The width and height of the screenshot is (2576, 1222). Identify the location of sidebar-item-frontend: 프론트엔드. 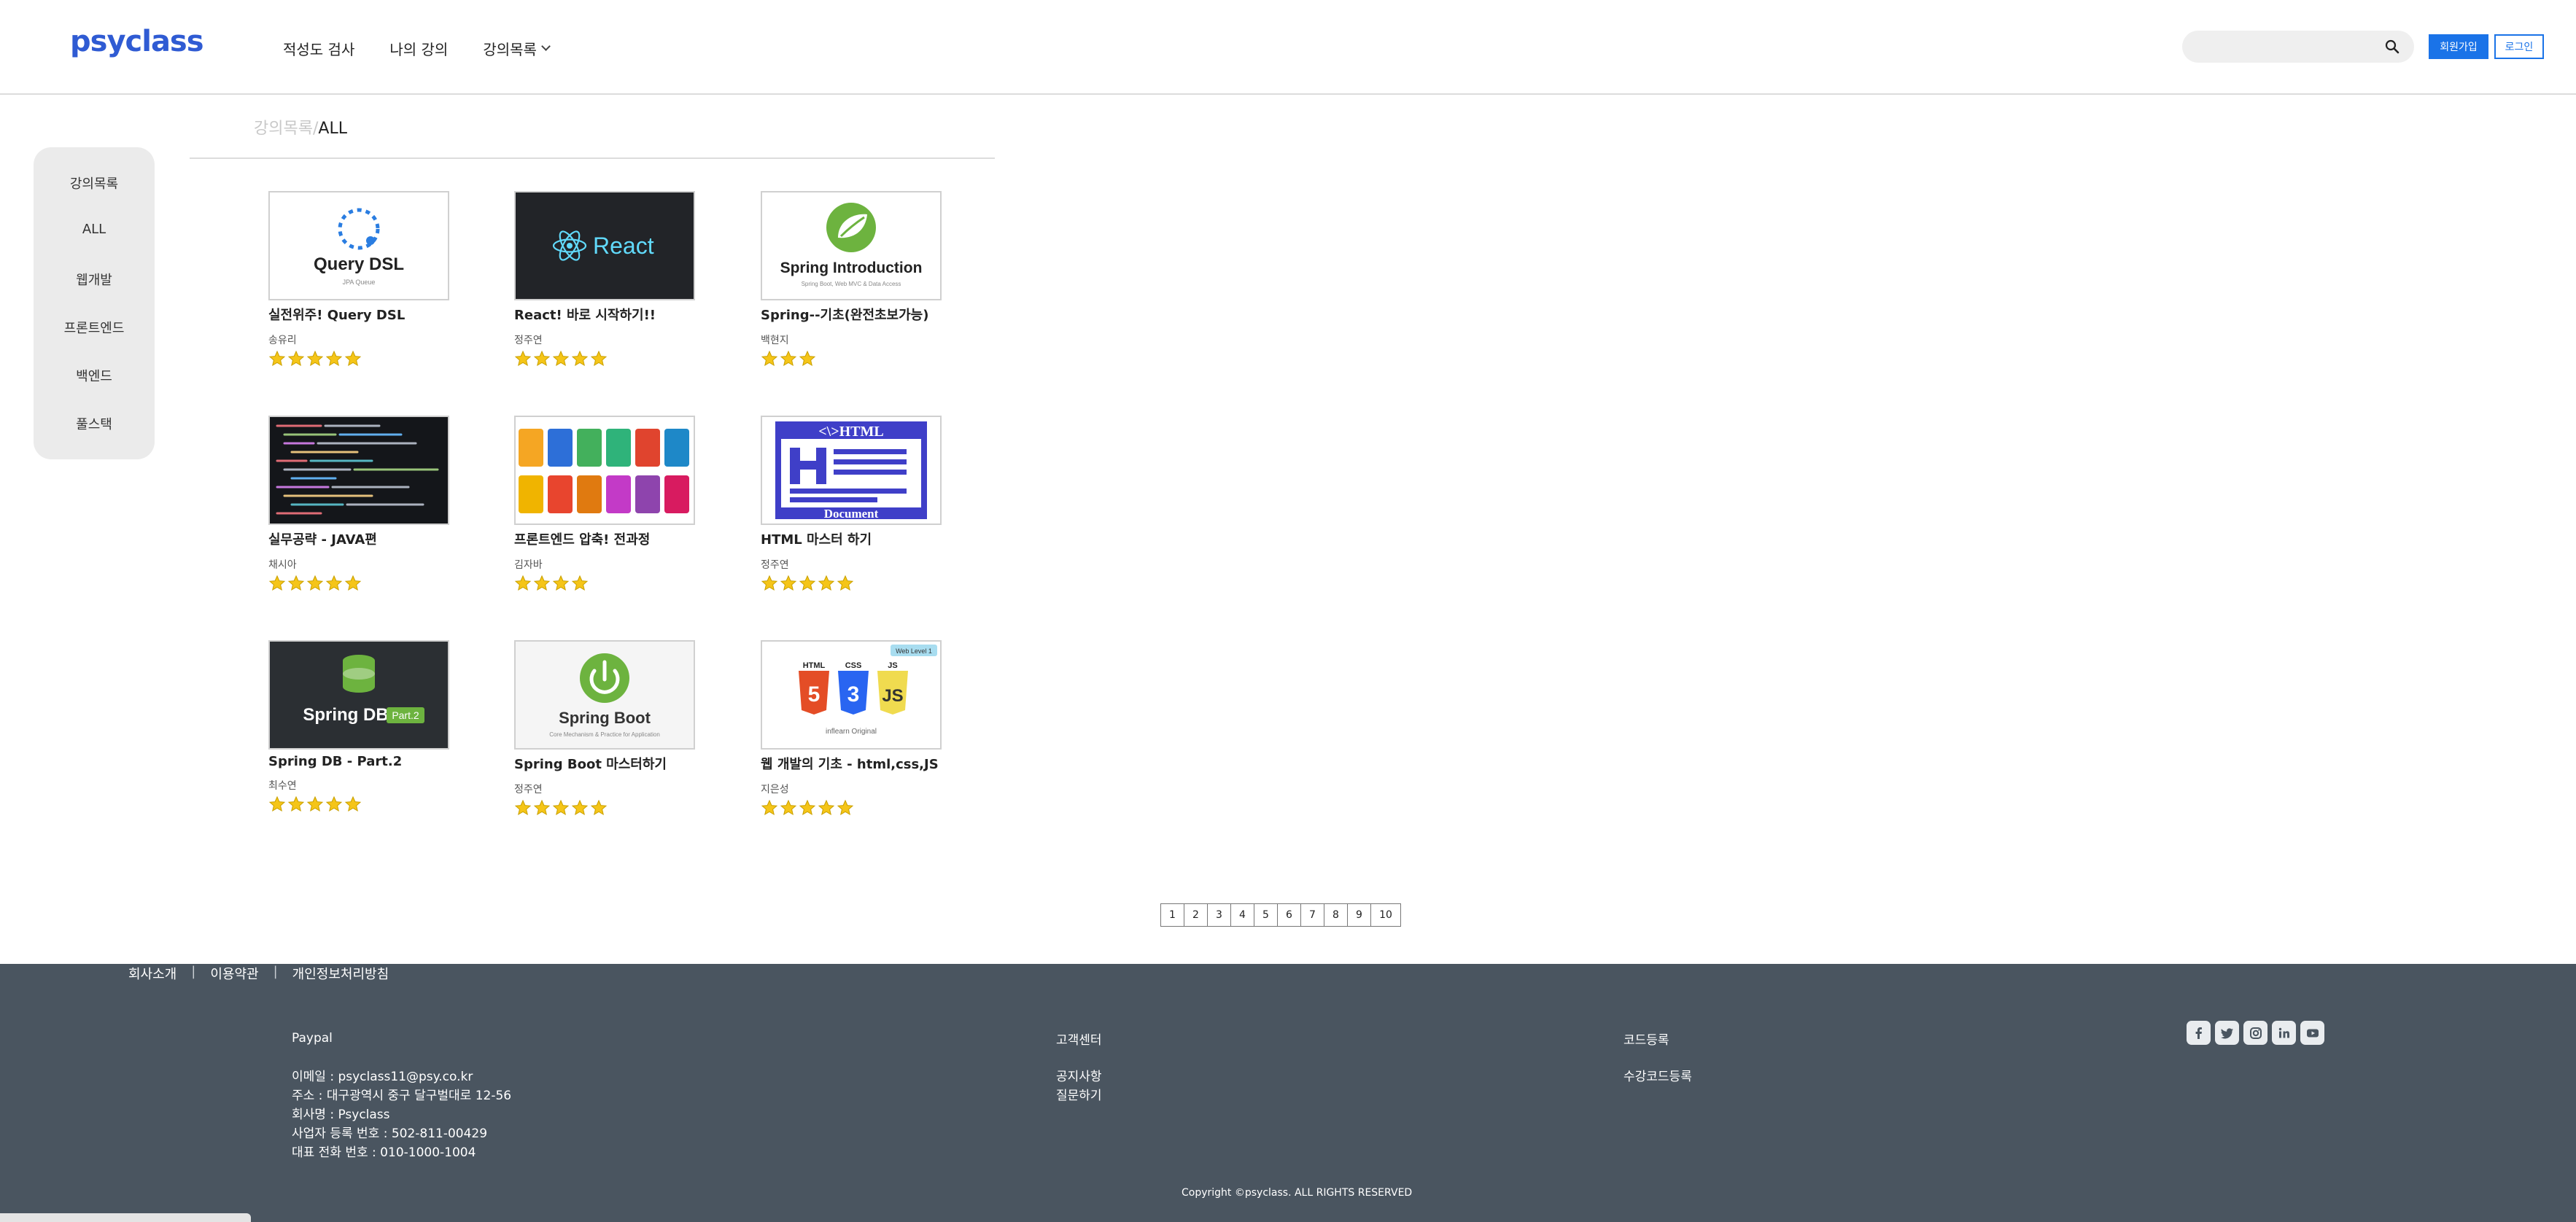
(95, 327).